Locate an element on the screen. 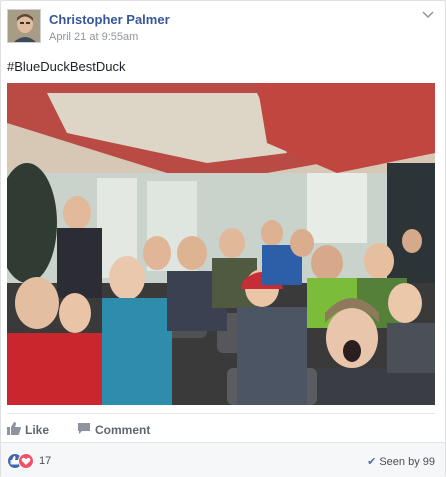  reaction-count: 17 is located at coordinates (45, 461).